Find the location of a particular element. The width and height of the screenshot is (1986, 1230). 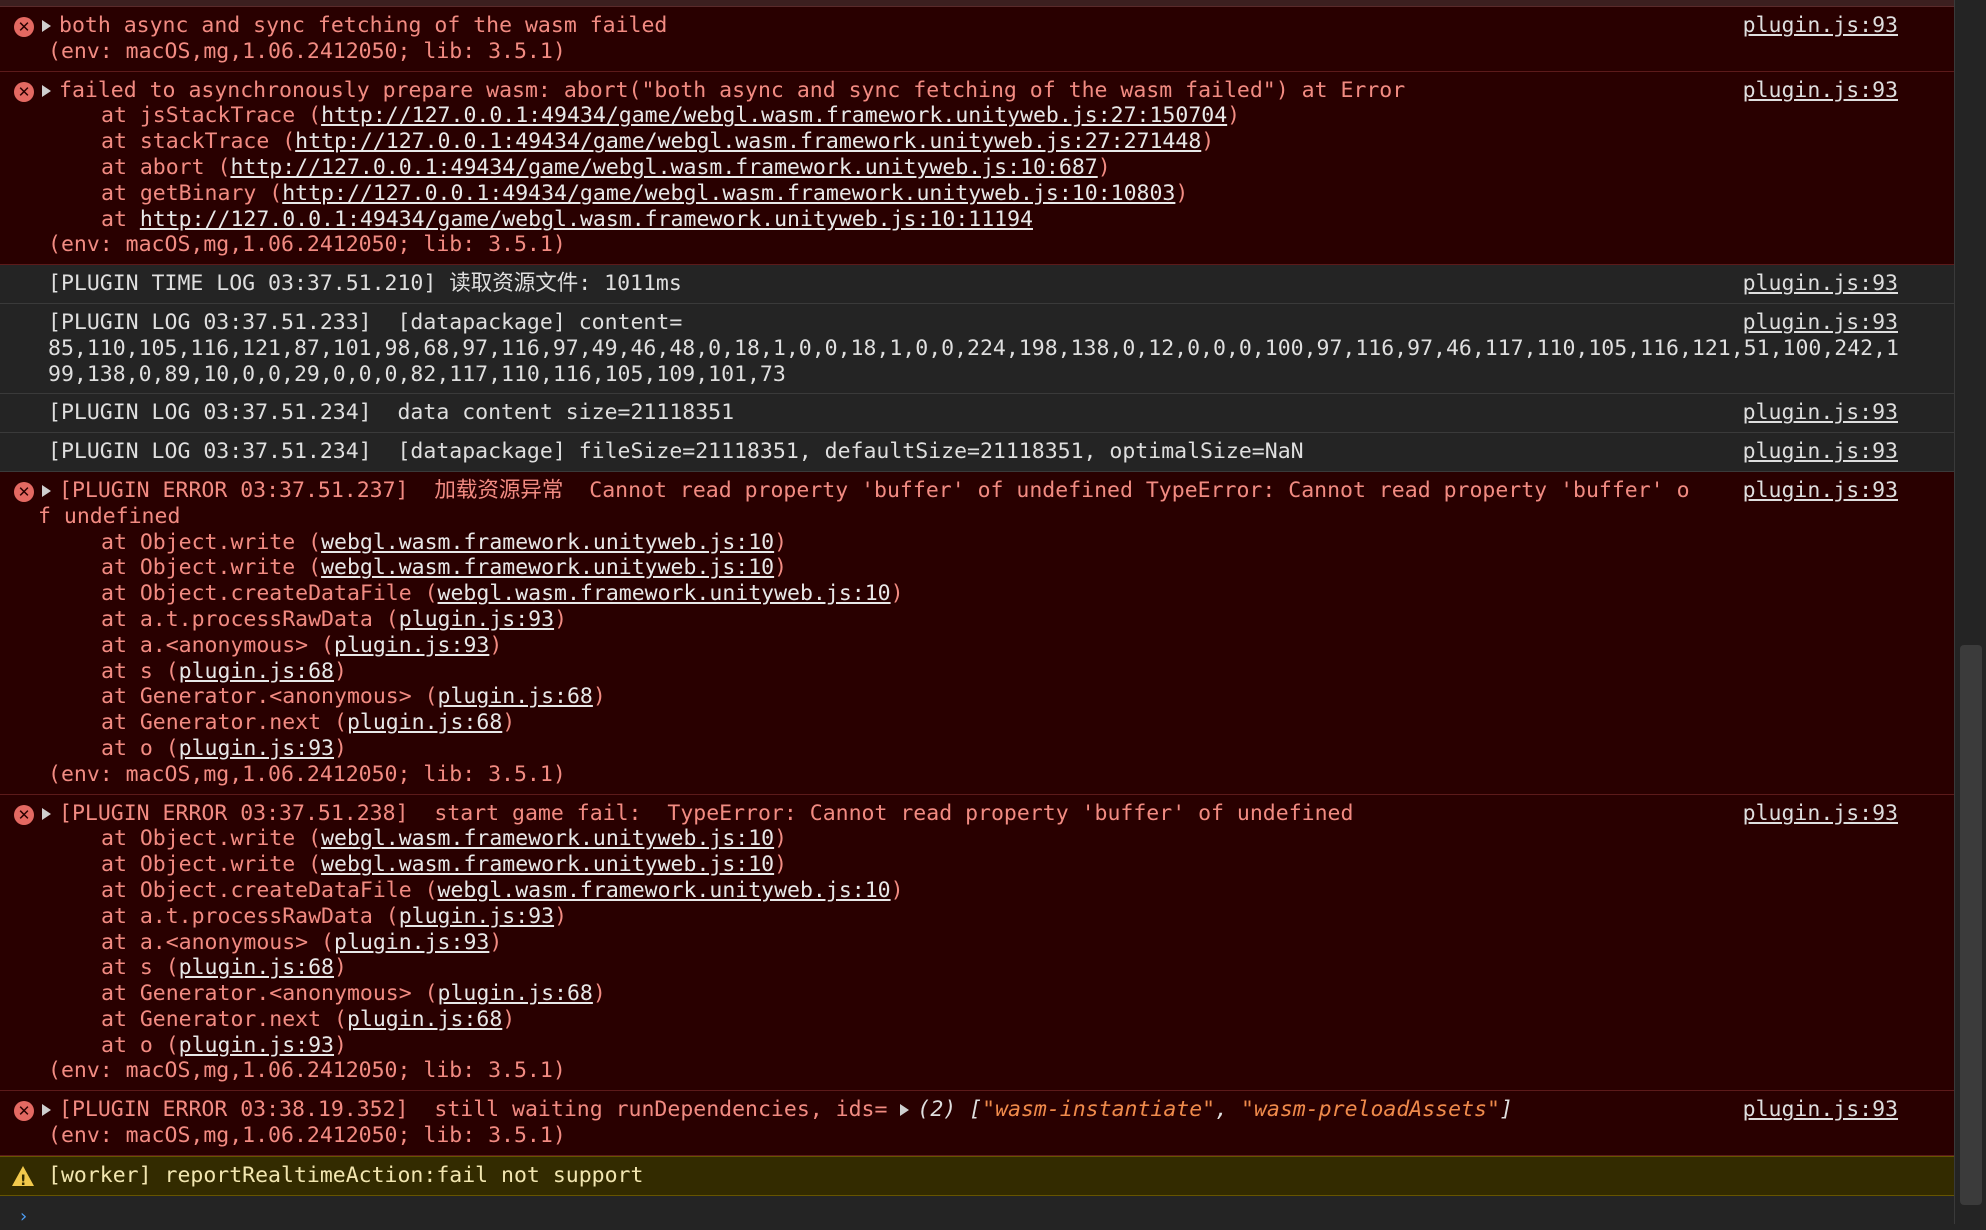

warning-triangle-icon is located at coordinates (23, 1180).